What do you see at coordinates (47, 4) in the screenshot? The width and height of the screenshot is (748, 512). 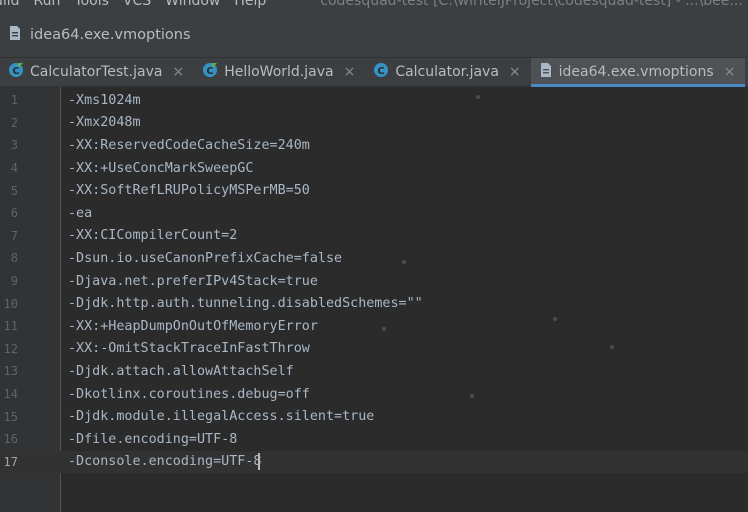 I see `menu-run: Run` at bounding box center [47, 4].